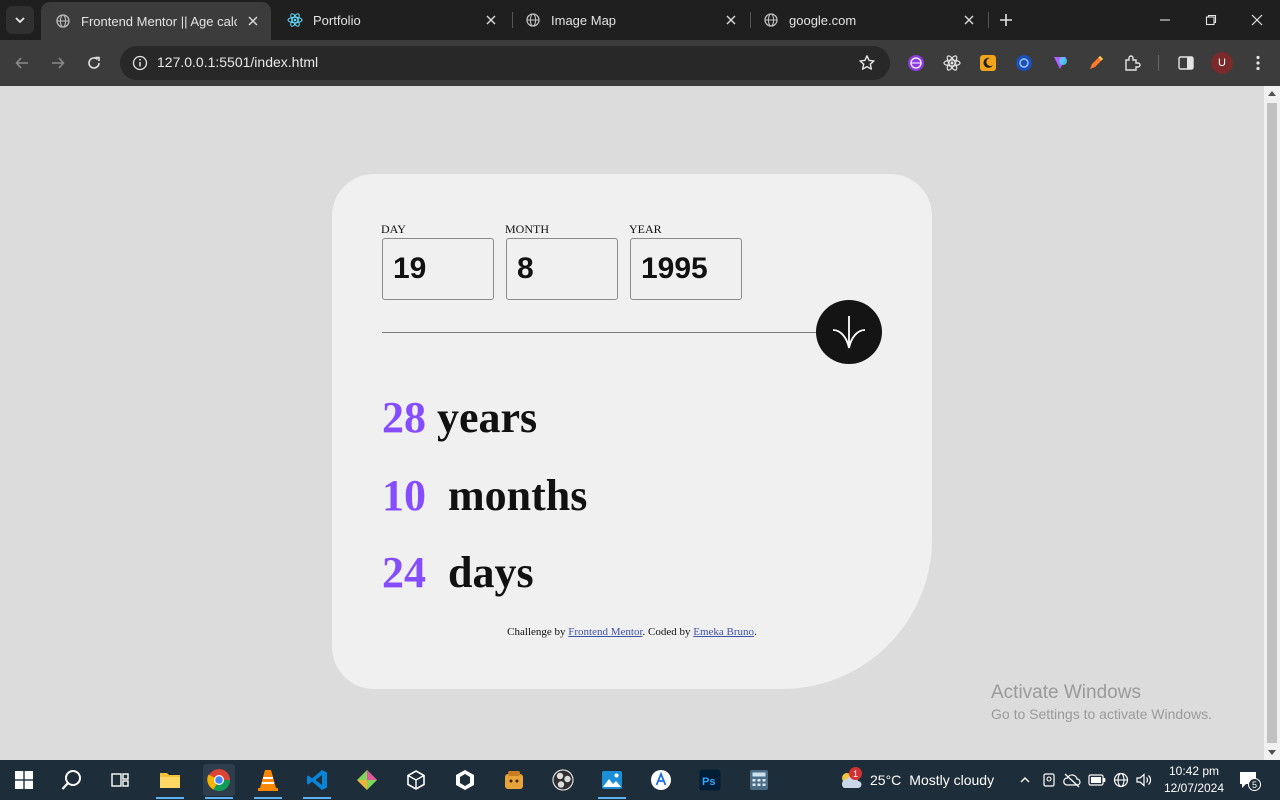 The width and height of the screenshot is (1280, 800). I want to click on scroll-down-arrow-icon, so click(1272, 752).